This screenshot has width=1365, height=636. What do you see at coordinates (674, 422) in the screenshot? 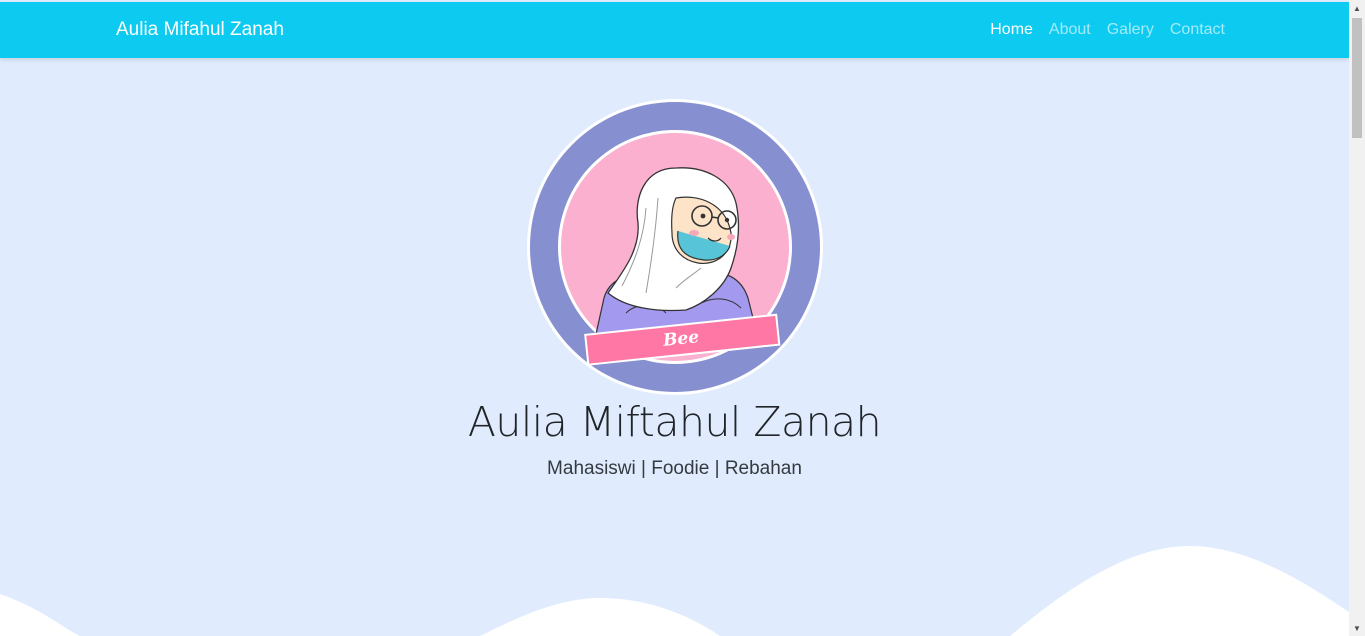
I see `hero-name: Aulia Miftahul Zanah` at bounding box center [674, 422].